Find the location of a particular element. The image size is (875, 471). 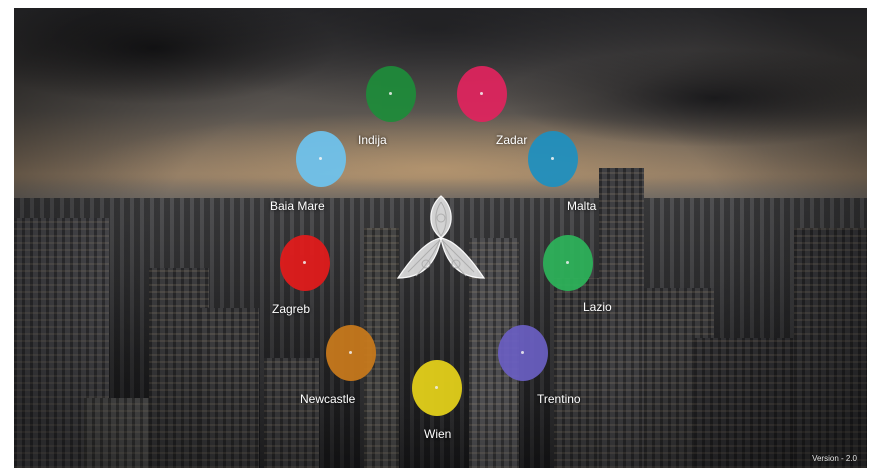

node-label-trentino: Trentino is located at coordinates (559, 399).